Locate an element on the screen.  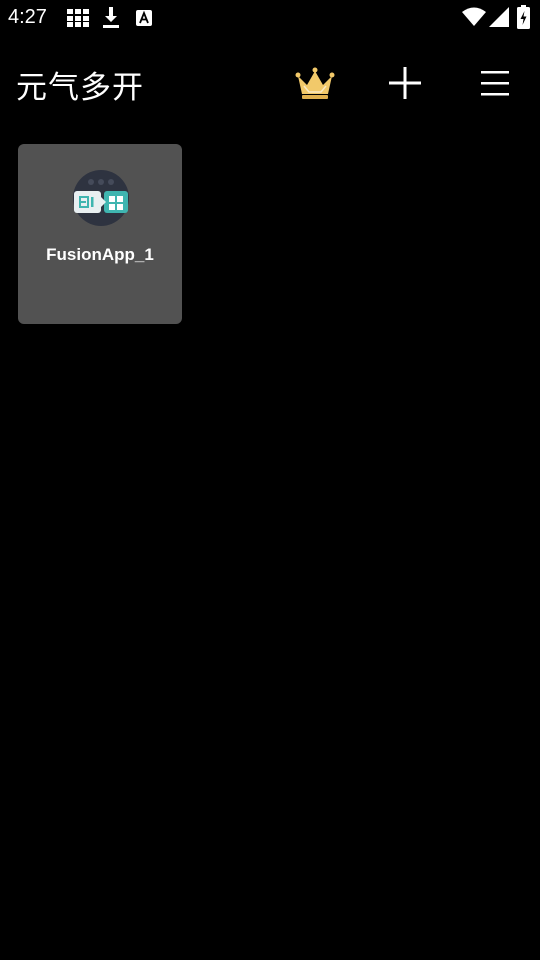
menu-icon is located at coordinates (495, 83).